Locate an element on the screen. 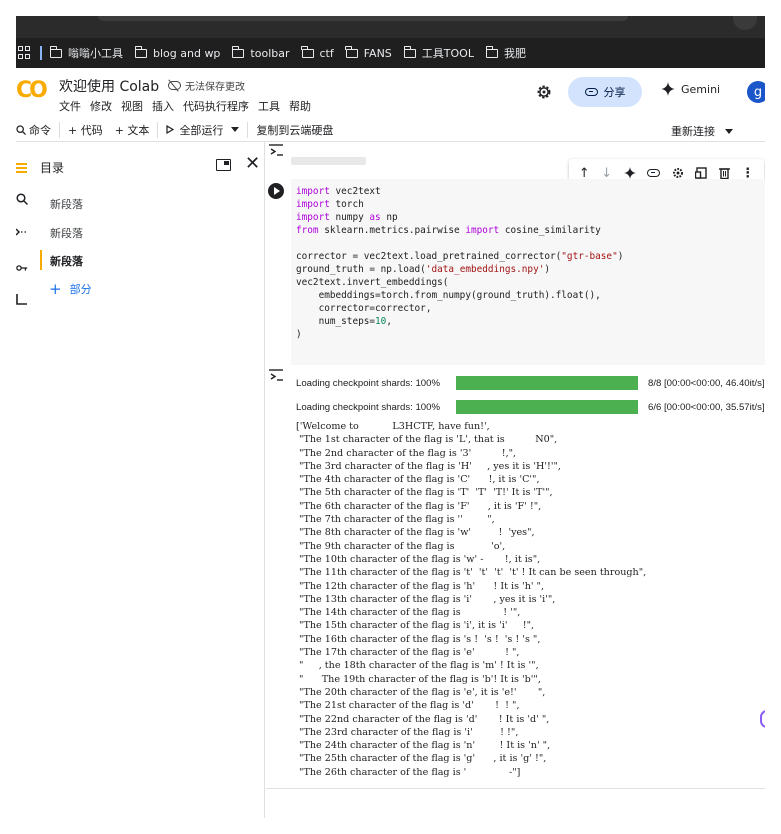 This screenshot has width=781, height=834. plus-icon: + is located at coordinates (55, 289).